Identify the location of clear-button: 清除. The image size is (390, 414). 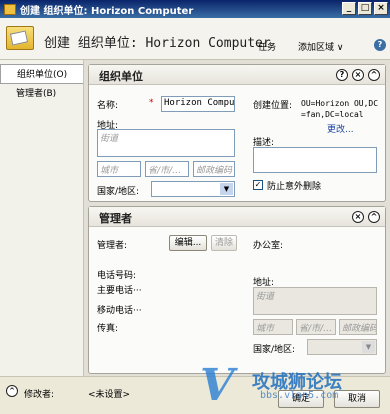
(224, 243).